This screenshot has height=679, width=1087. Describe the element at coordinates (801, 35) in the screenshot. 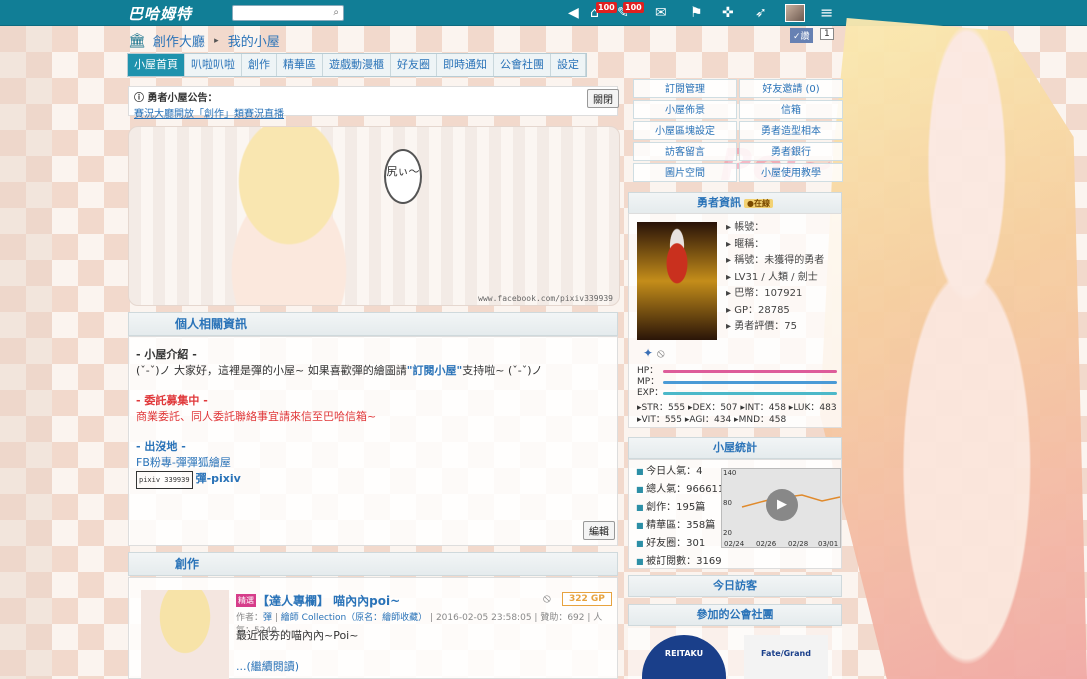

I see `like-button: ✓讚` at that location.